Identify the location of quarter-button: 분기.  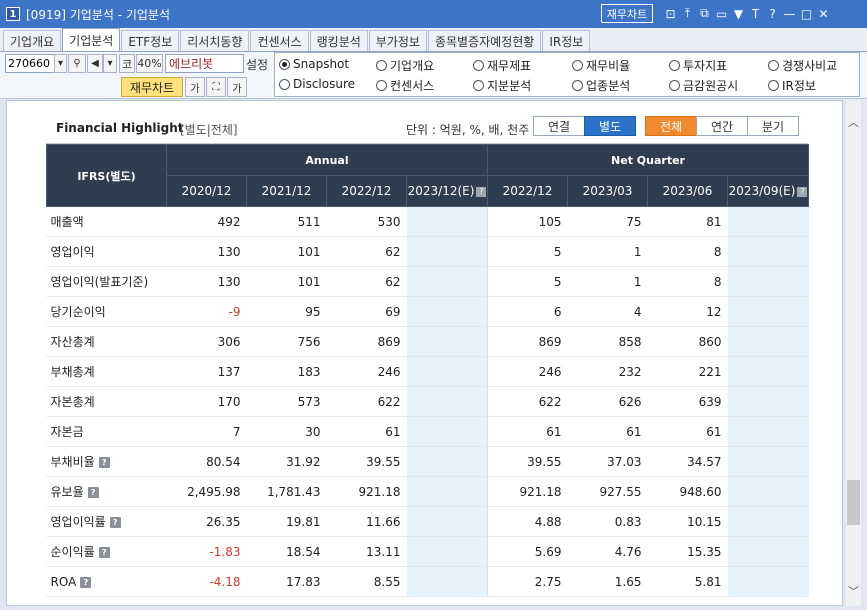
(773, 126).